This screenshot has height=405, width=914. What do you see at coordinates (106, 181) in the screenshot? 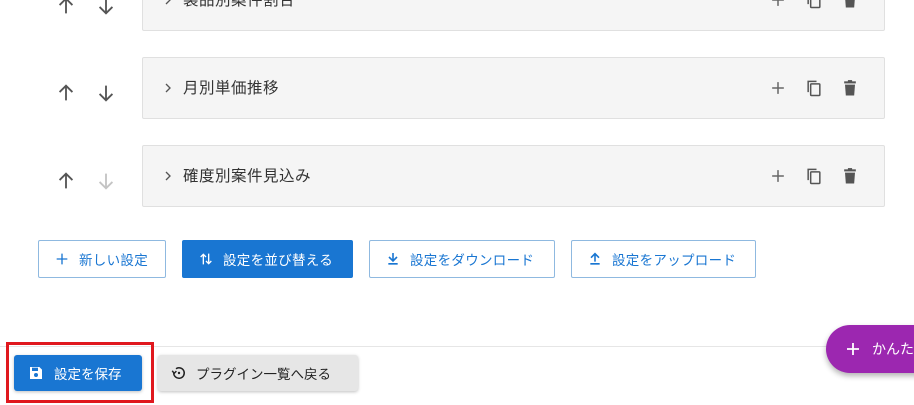
I see `arrow-down-icon-disabled` at bounding box center [106, 181].